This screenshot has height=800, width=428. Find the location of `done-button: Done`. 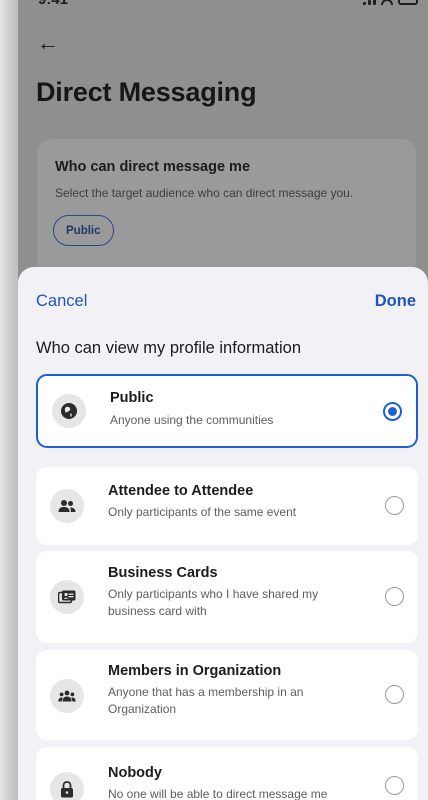

done-button: Done is located at coordinates (395, 301).